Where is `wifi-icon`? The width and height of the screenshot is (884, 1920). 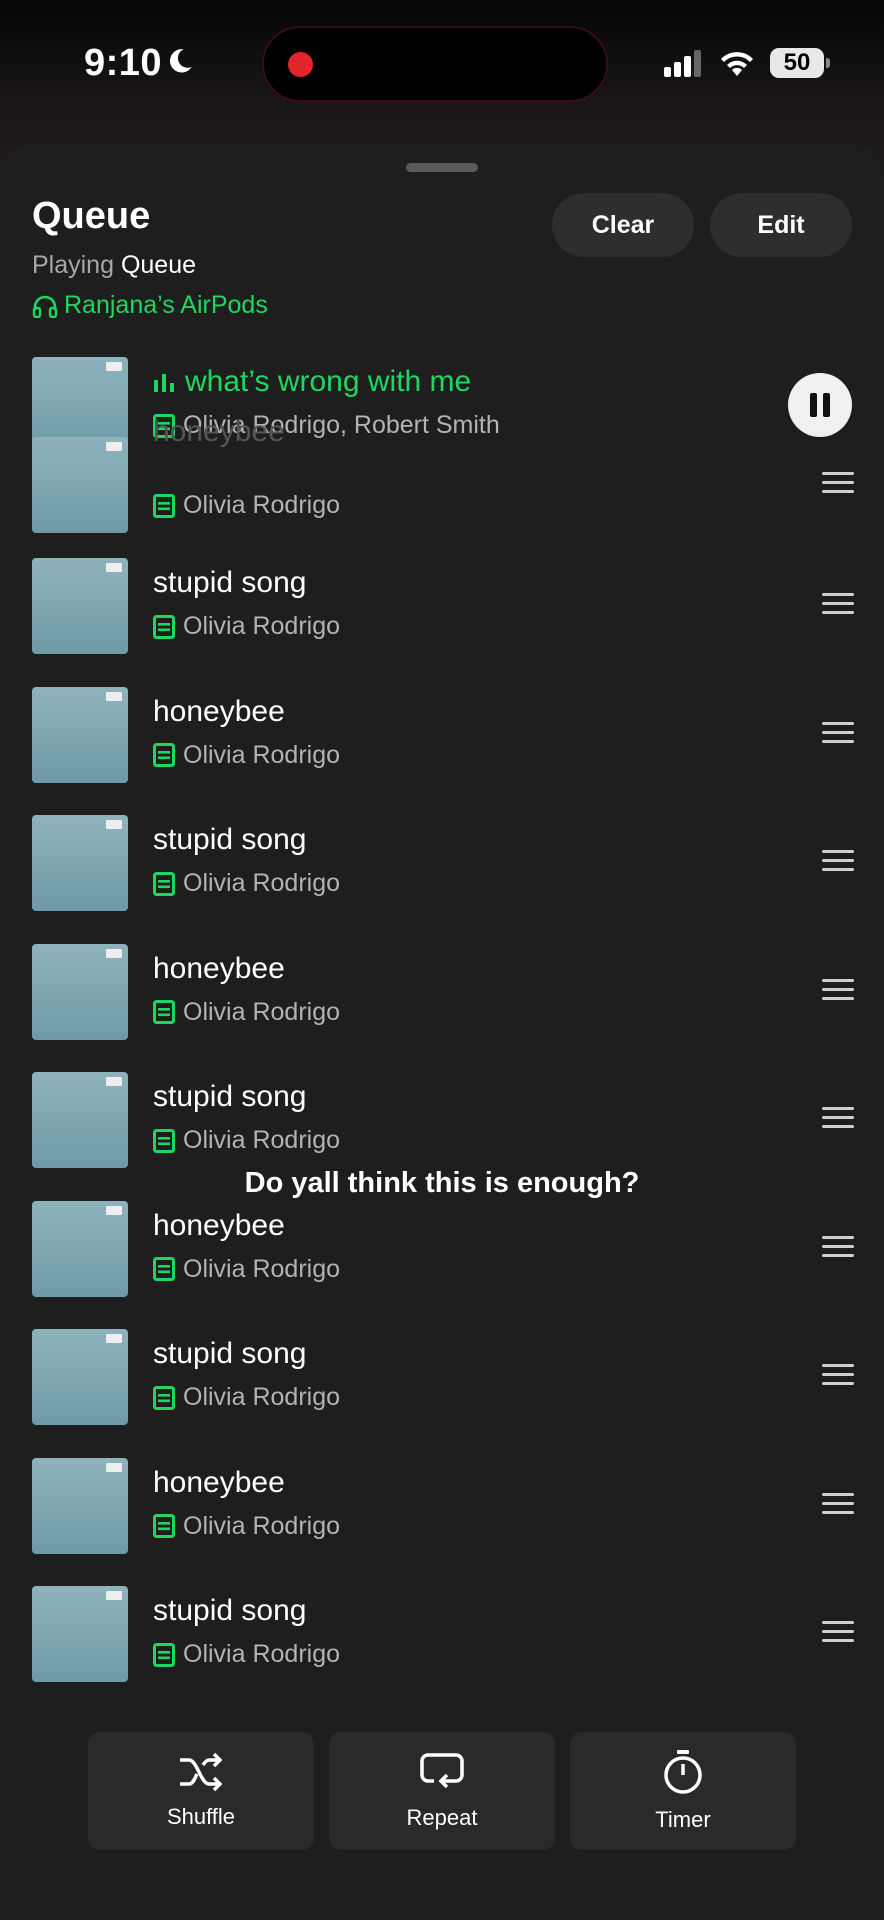
wifi-icon is located at coordinates (737, 64).